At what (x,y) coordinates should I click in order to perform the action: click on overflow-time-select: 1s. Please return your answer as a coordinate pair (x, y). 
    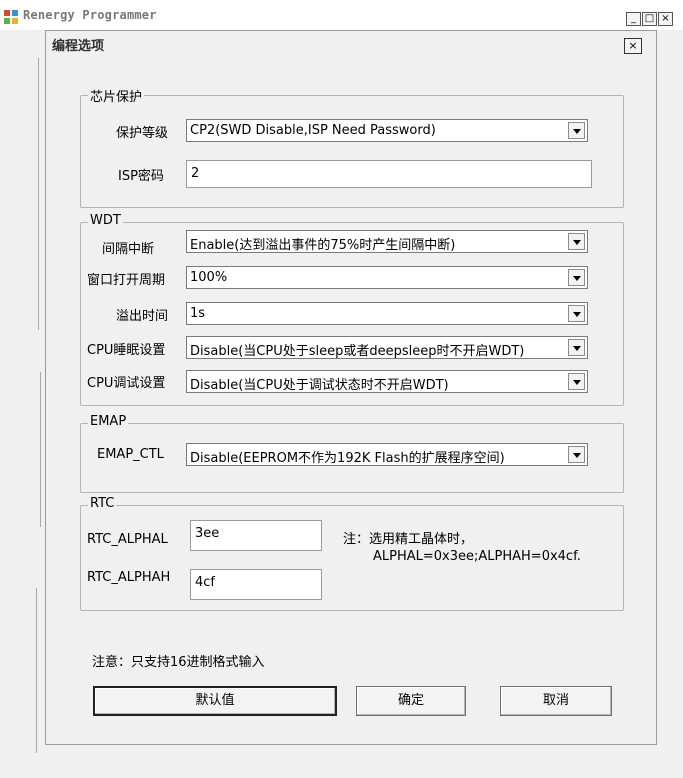
    Looking at the image, I should click on (387, 313).